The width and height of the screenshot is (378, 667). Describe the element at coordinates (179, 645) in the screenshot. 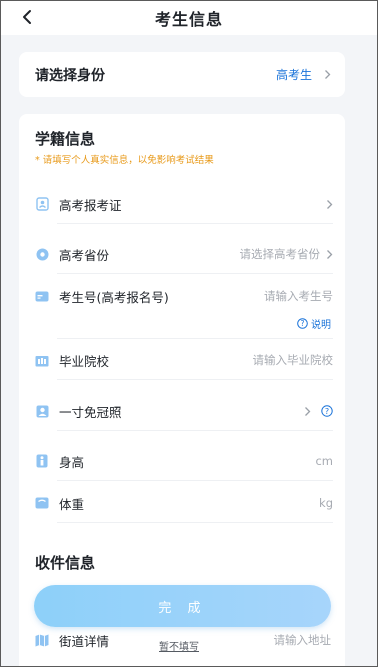

I see `skip-link: 暂不填写` at that location.